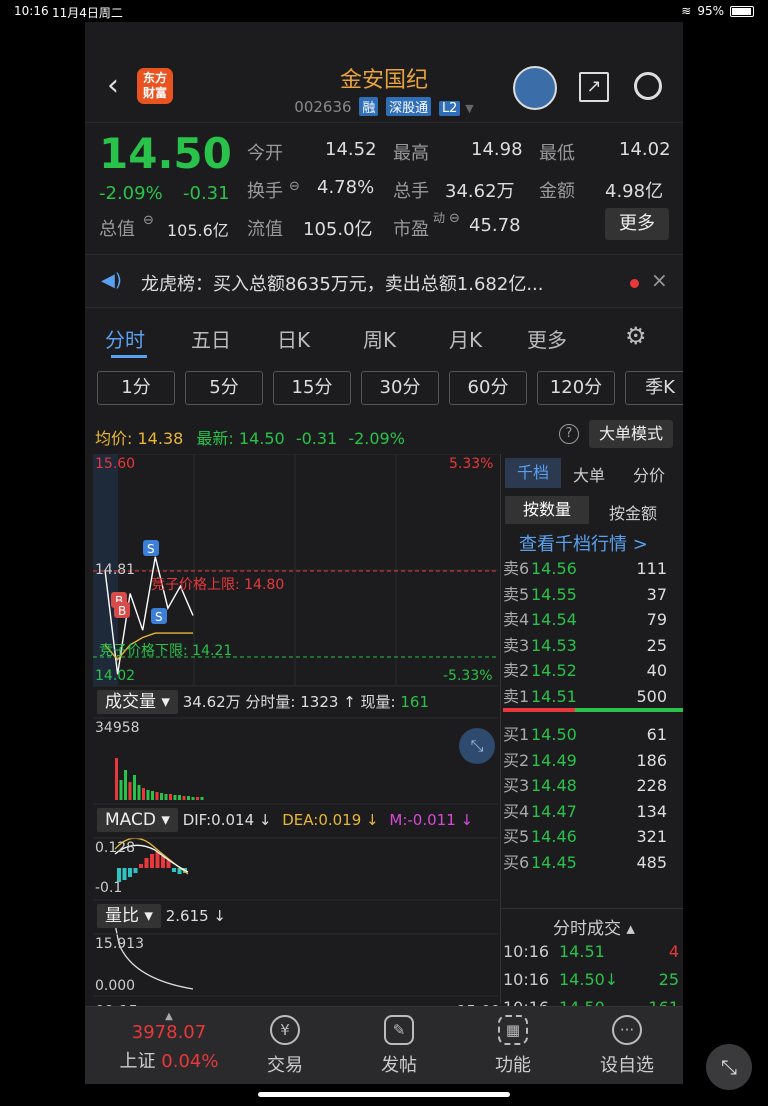 This screenshot has height=1106, width=768. I want to click on tab-weekly: 周K, so click(379, 338).